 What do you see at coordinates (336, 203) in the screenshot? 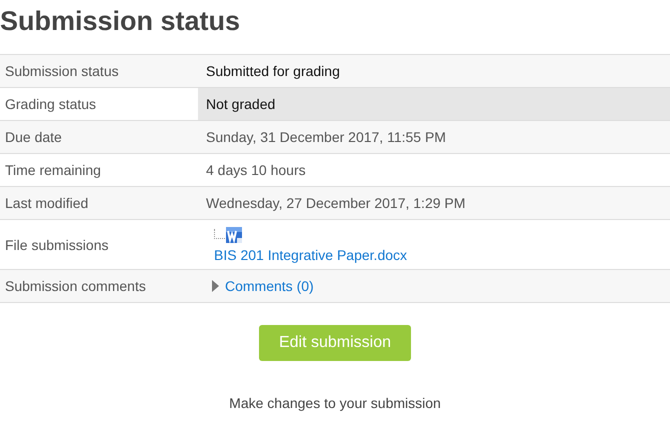
I see `row-value: Wednesday, 27 December 2017, 1:29 PM` at bounding box center [336, 203].